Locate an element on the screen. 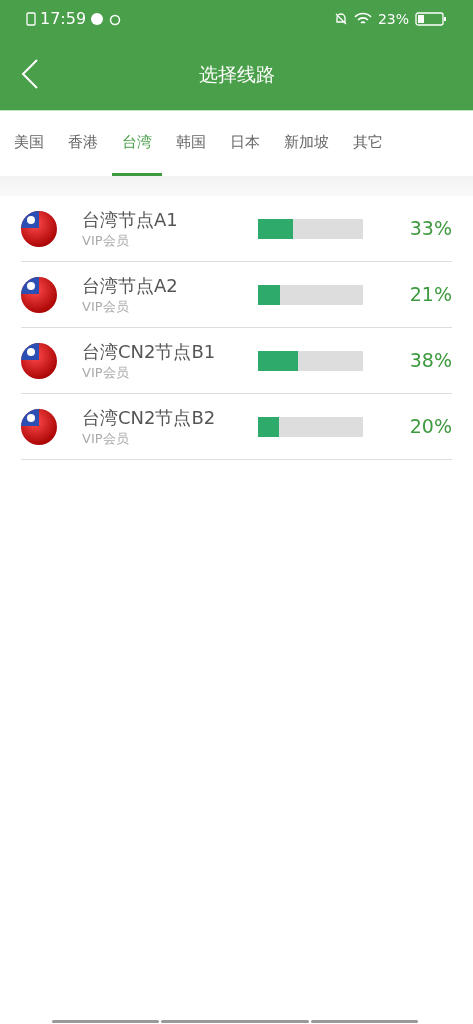 This screenshot has width=473, height=1024. server-row: 台湾节点A1 VIP会员 33% is located at coordinates (236, 229).